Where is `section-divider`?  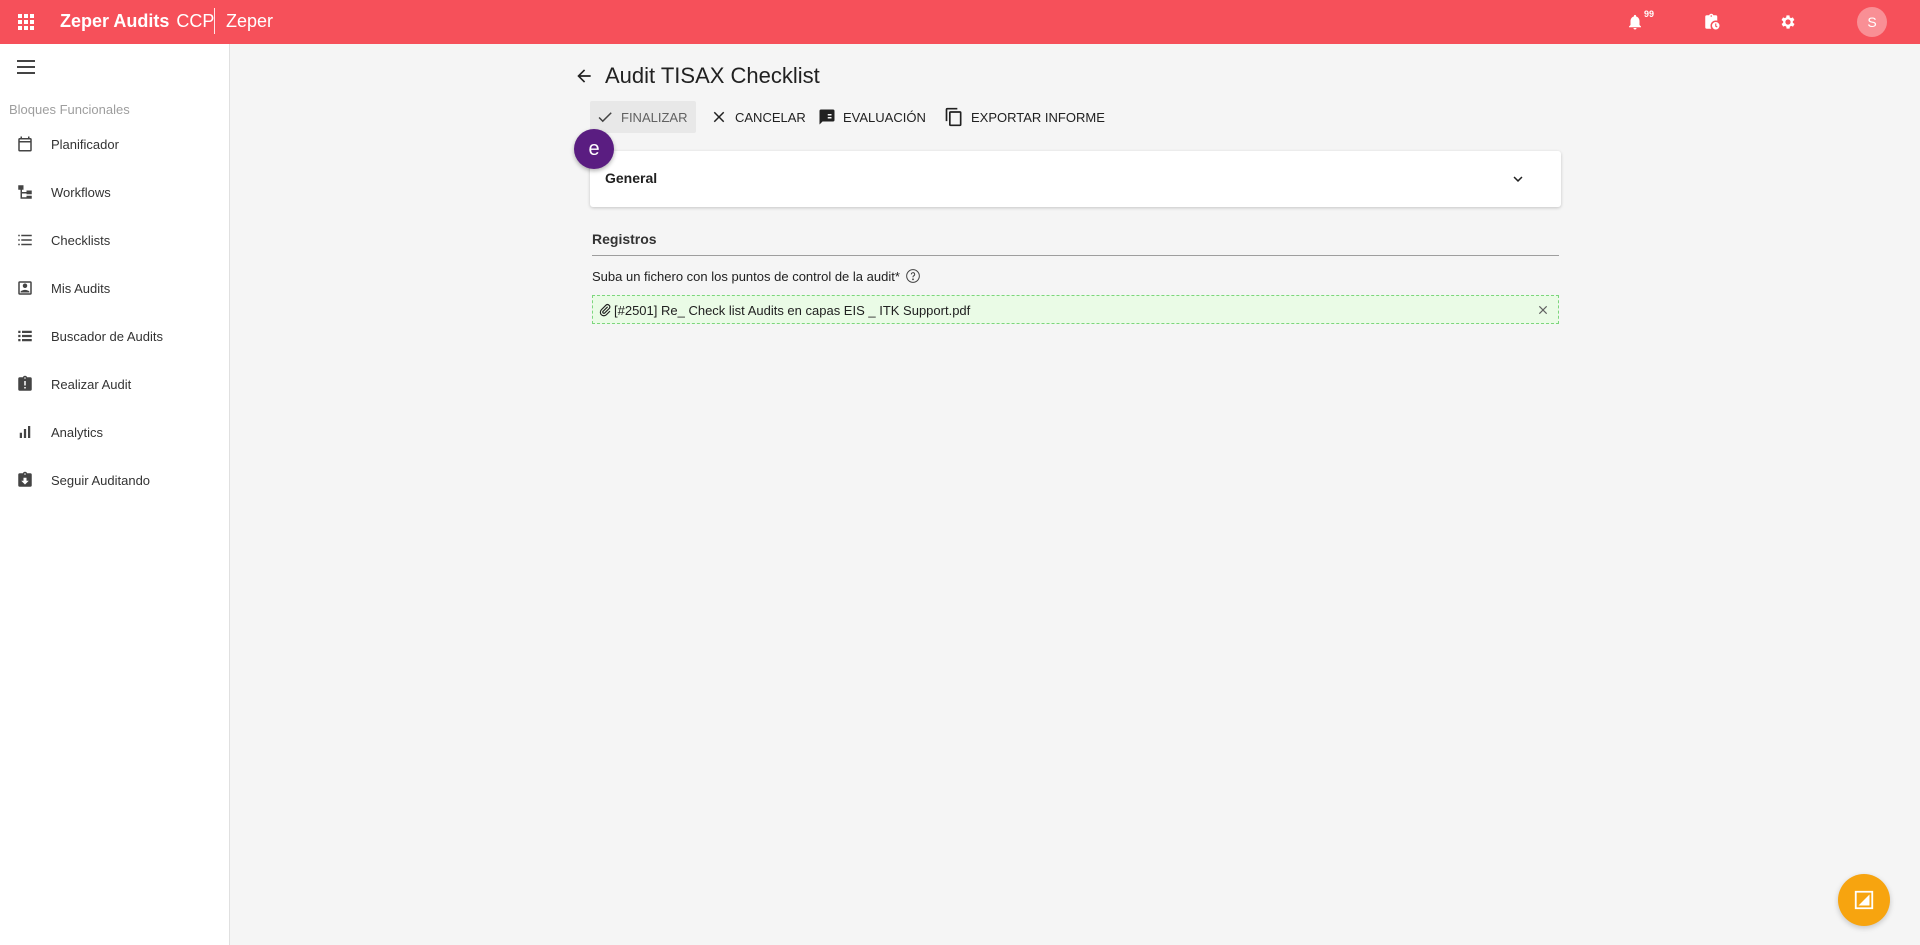
section-divider is located at coordinates (1075, 255).